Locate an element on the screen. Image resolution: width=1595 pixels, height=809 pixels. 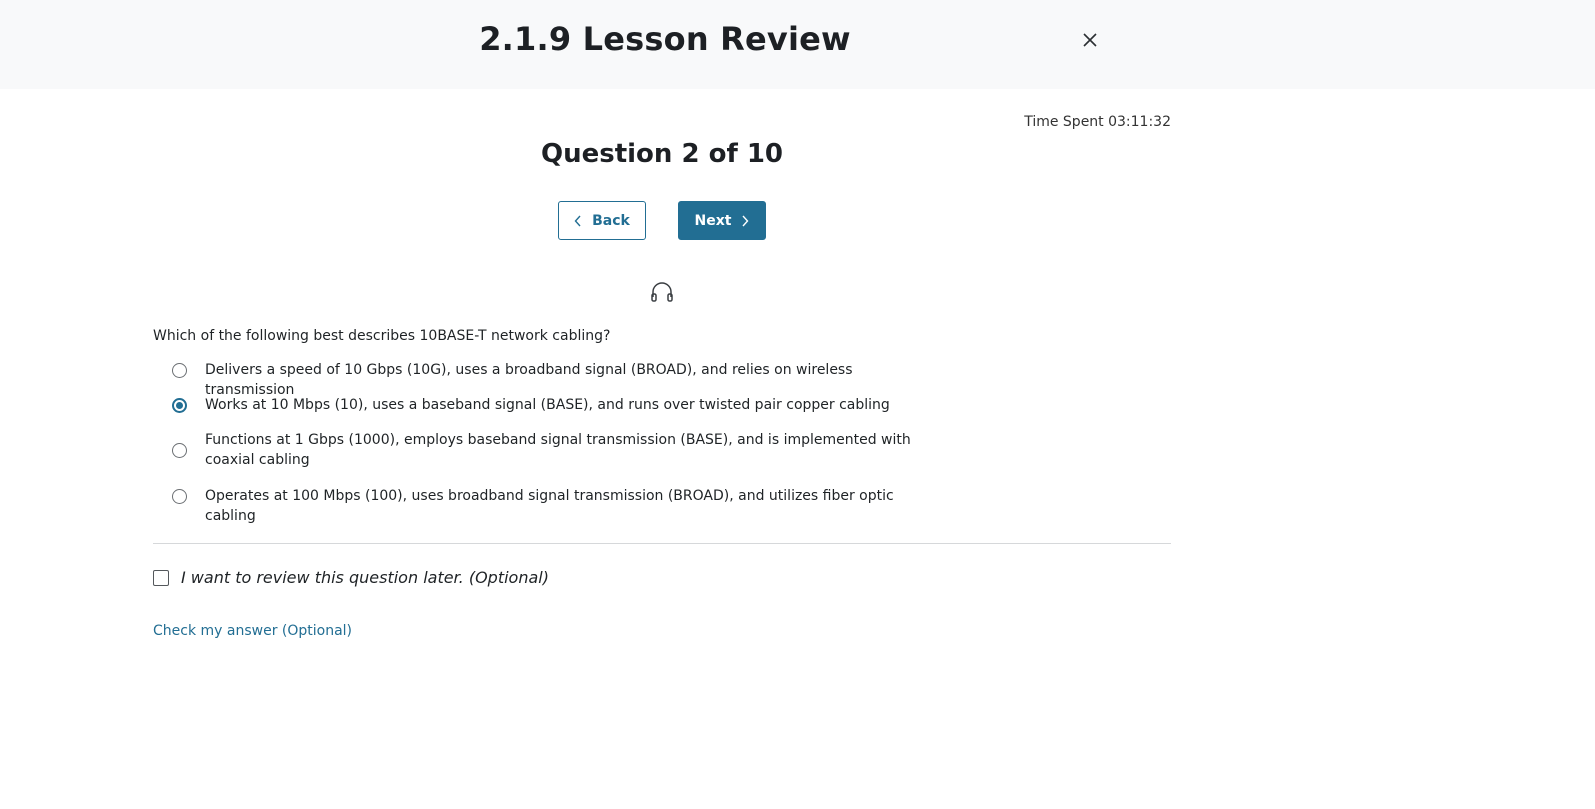
audio-button is located at coordinates (662, 292).